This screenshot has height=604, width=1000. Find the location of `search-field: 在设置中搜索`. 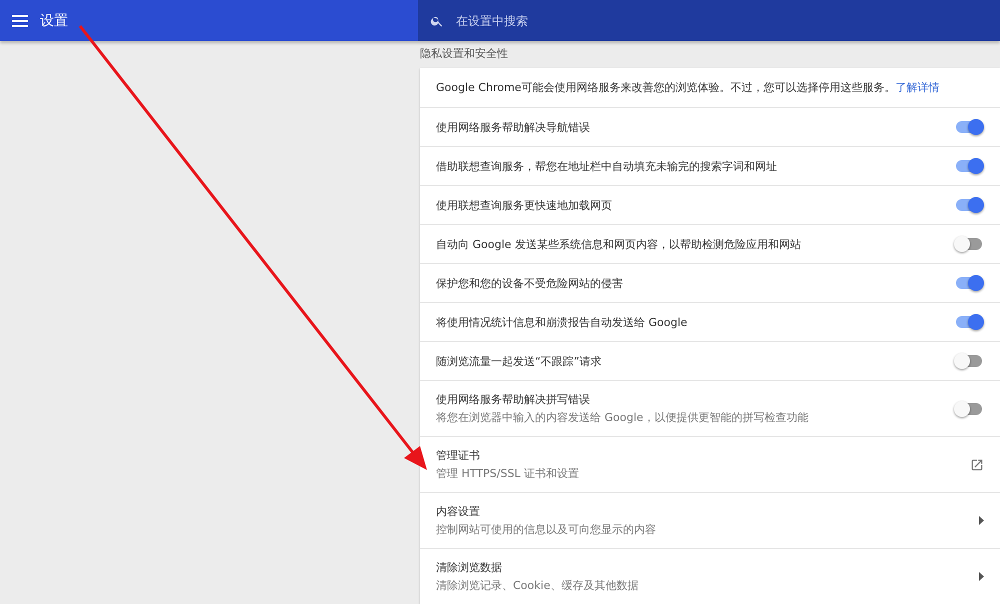

search-field: 在设置中搜索 is located at coordinates (606, 21).